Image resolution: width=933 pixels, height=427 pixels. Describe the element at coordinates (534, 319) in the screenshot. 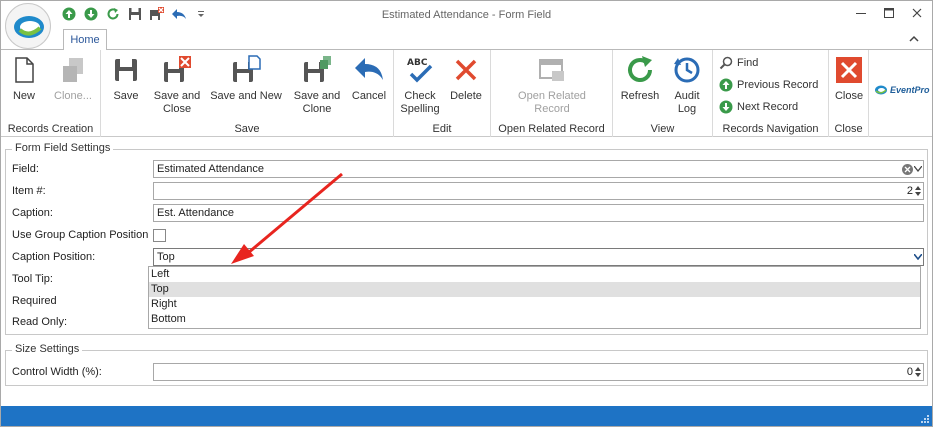

I see `dropdown-option-bottom: Bottom` at that location.